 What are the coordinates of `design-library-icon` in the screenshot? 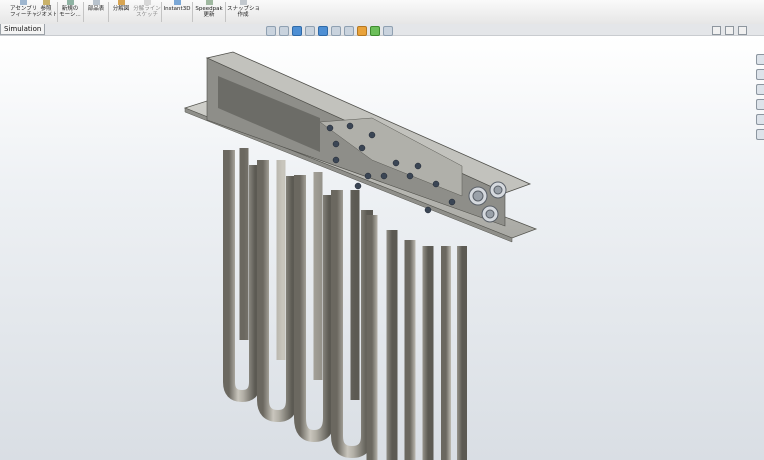 It's located at (760, 74).